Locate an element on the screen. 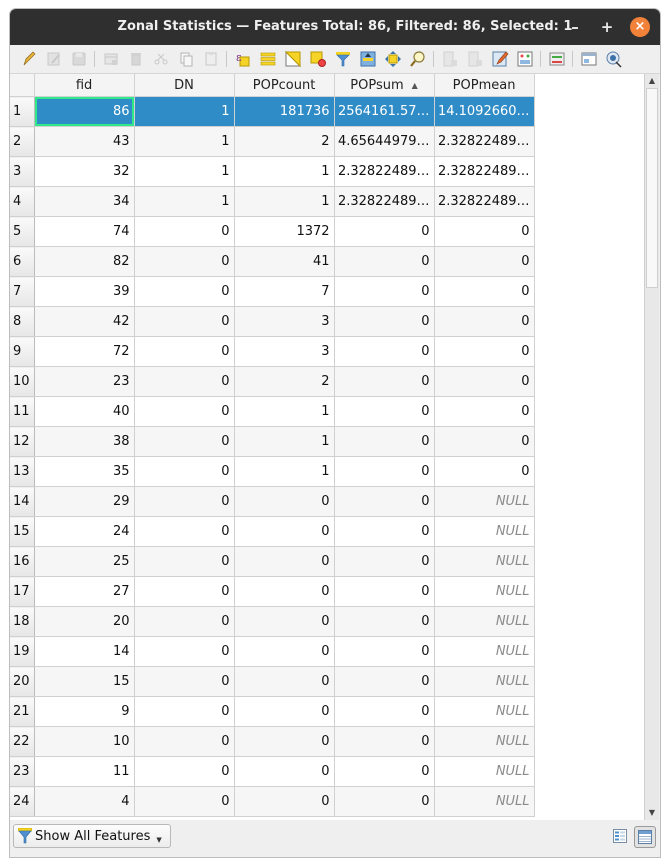  cell-fid: 4 is located at coordinates (84, 801).